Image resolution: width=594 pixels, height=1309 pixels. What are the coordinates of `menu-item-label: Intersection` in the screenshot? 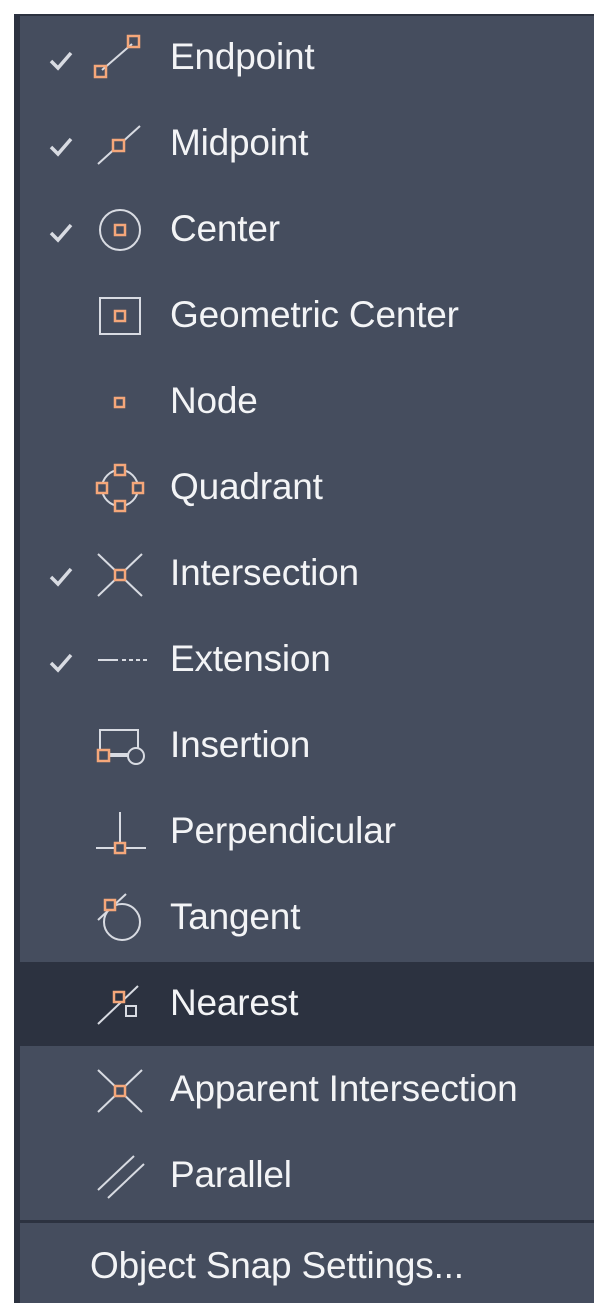 It's located at (264, 572).